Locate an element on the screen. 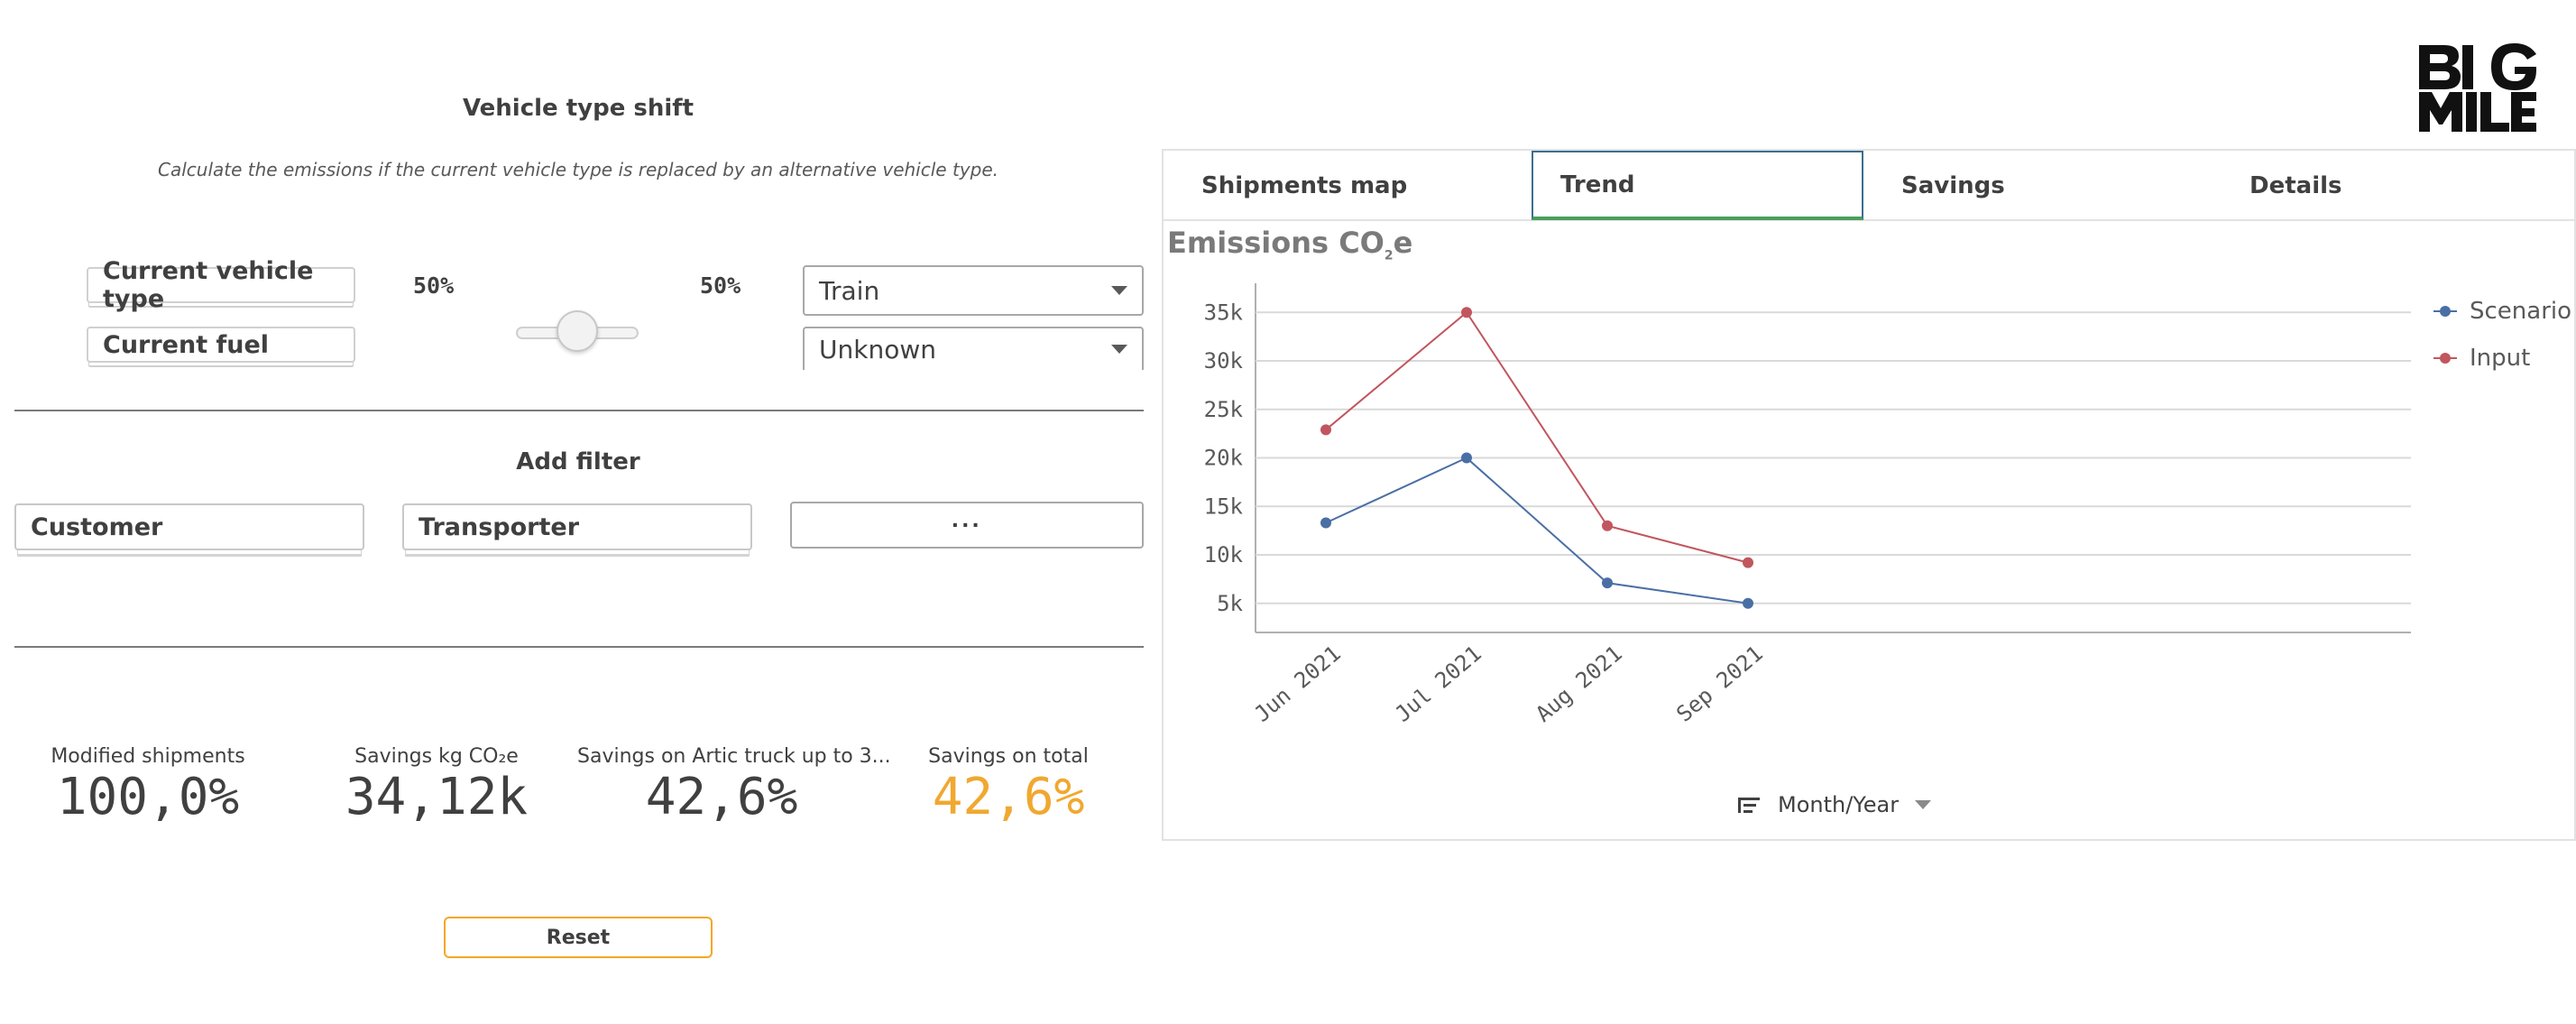 The image size is (2576, 1024). y-tick-label: 5k is located at coordinates (1230, 603).